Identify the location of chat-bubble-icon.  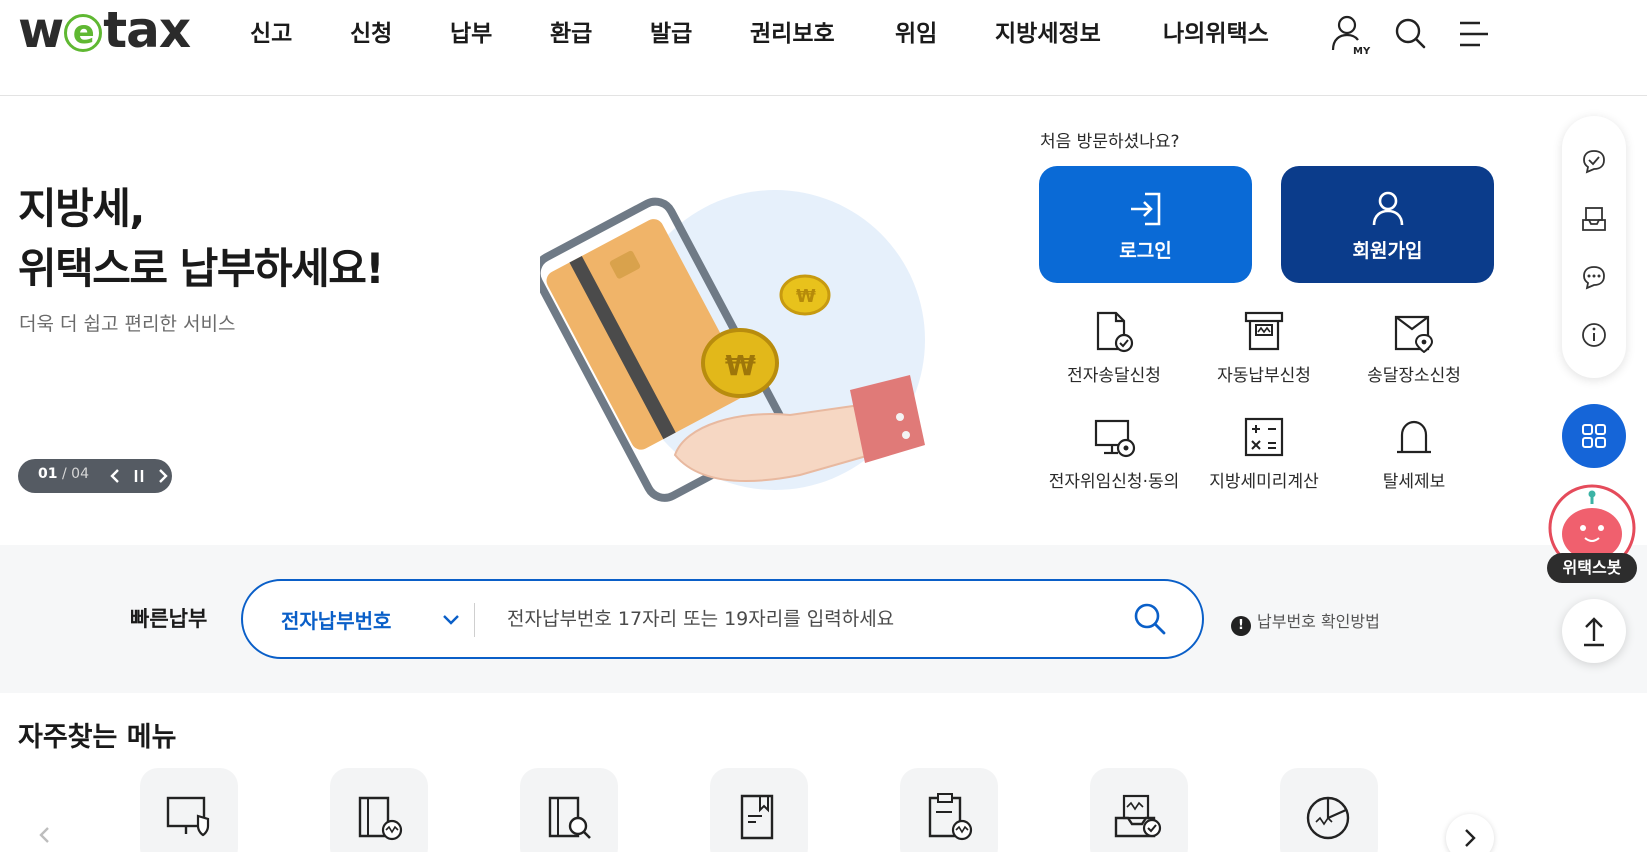
(1594, 277).